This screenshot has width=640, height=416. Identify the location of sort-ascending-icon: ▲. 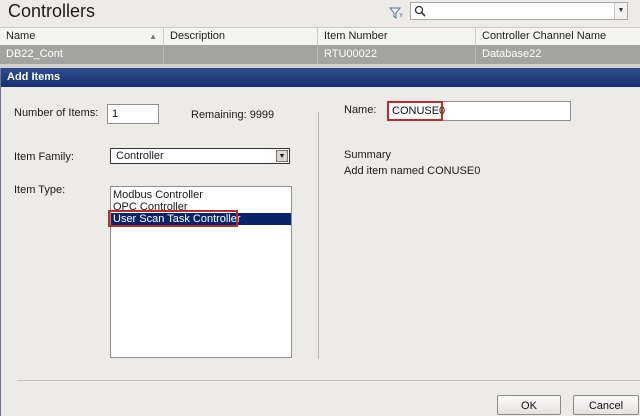
(153, 36).